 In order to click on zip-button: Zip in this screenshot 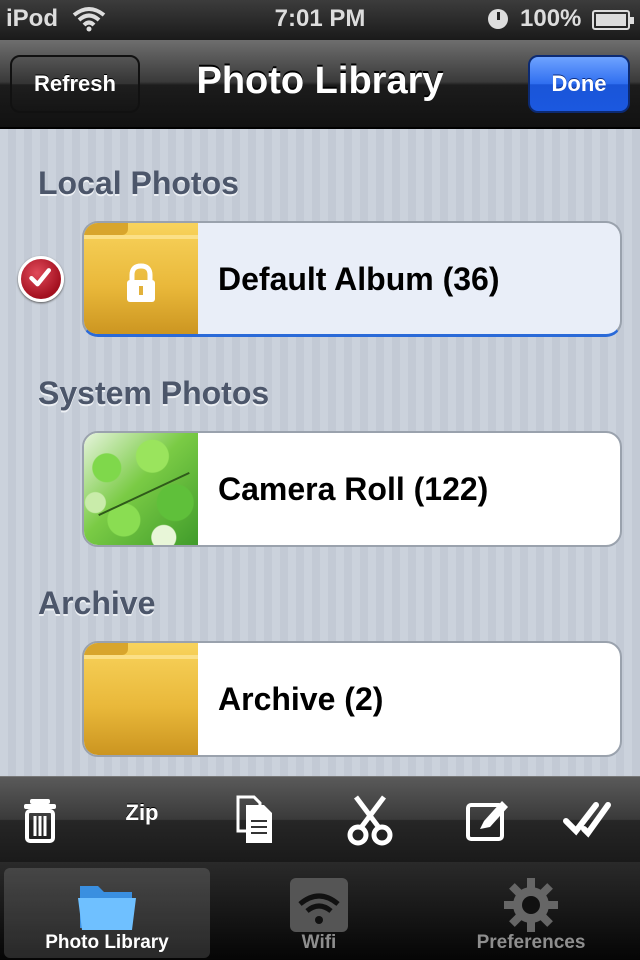, I will do `click(142, 820)`.